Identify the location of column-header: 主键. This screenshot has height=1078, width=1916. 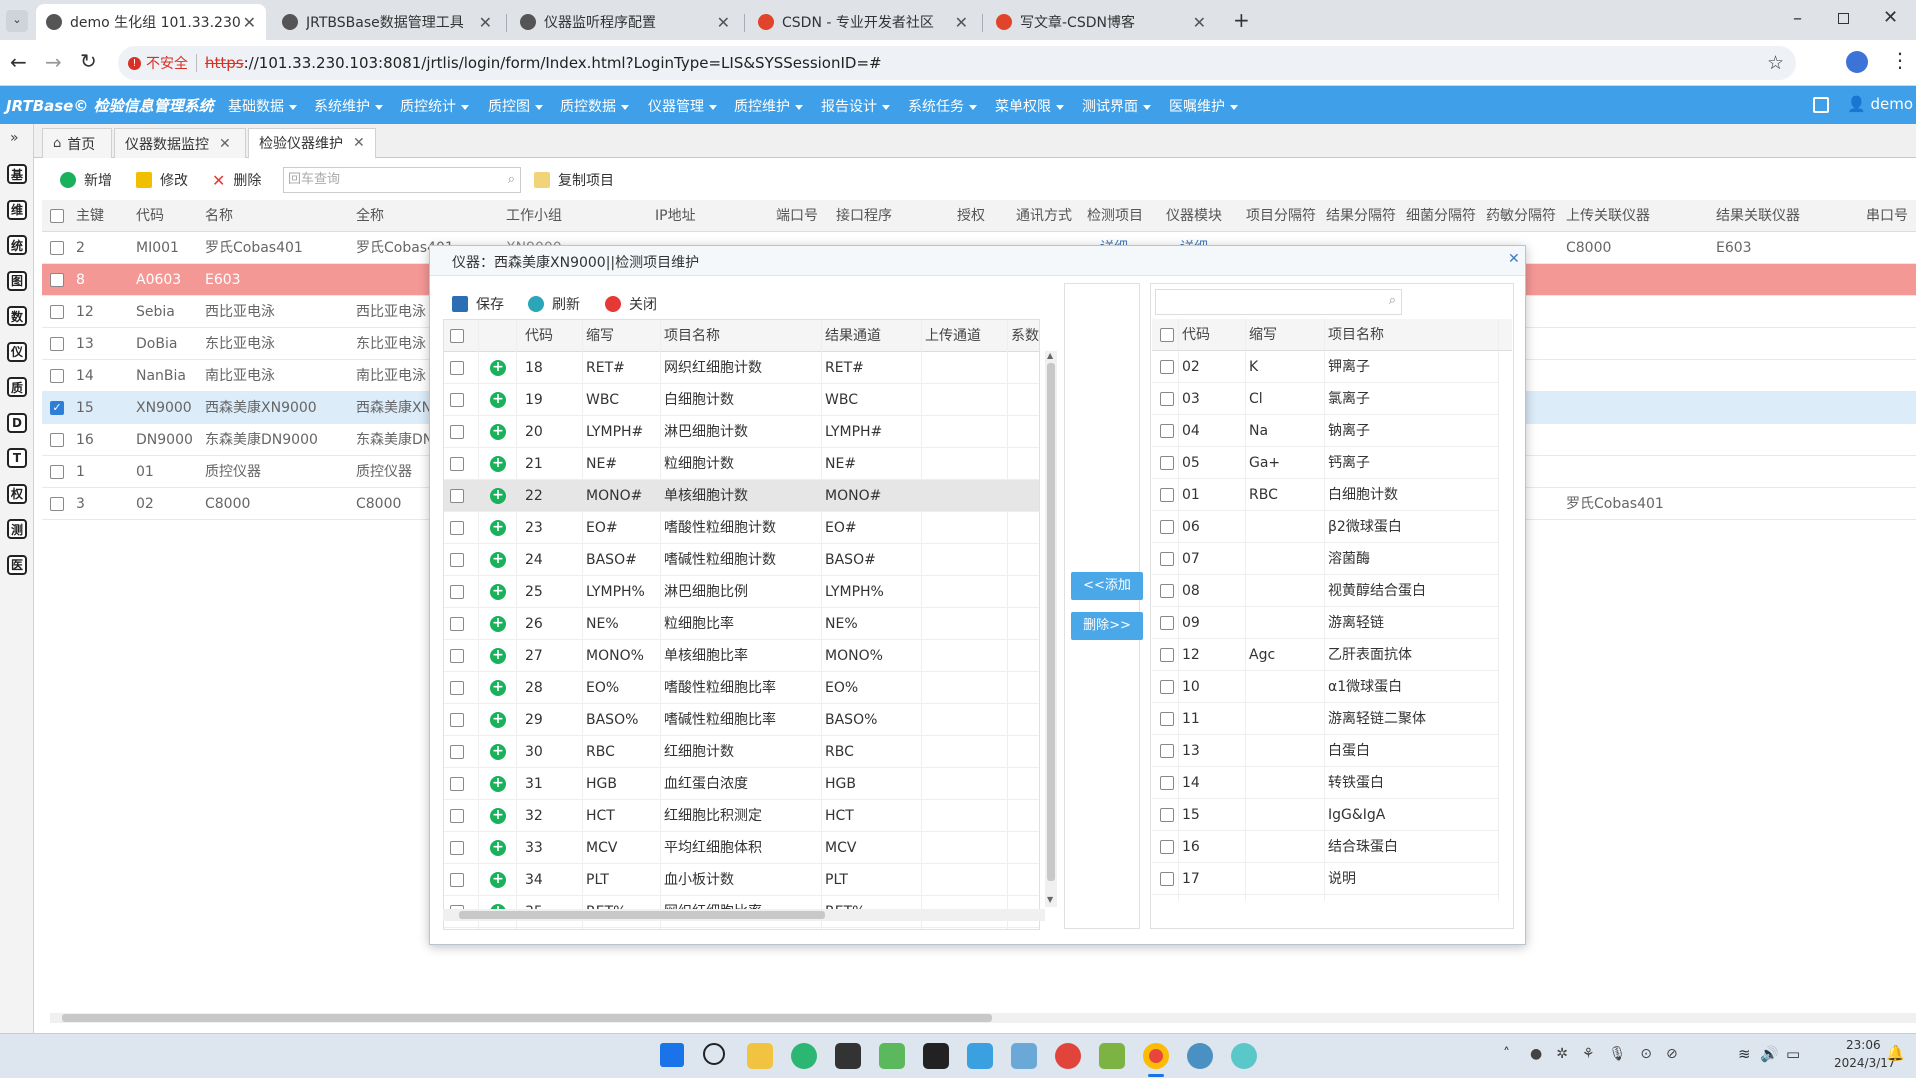
(104, 216).